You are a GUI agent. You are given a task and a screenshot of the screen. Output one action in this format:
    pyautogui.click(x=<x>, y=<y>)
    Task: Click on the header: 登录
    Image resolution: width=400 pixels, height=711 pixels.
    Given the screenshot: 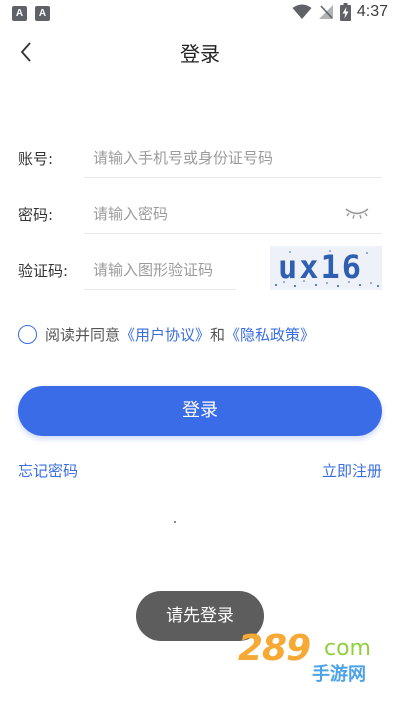 What is the action you would take?
    pyautogui.click(x=200, y=52)
    